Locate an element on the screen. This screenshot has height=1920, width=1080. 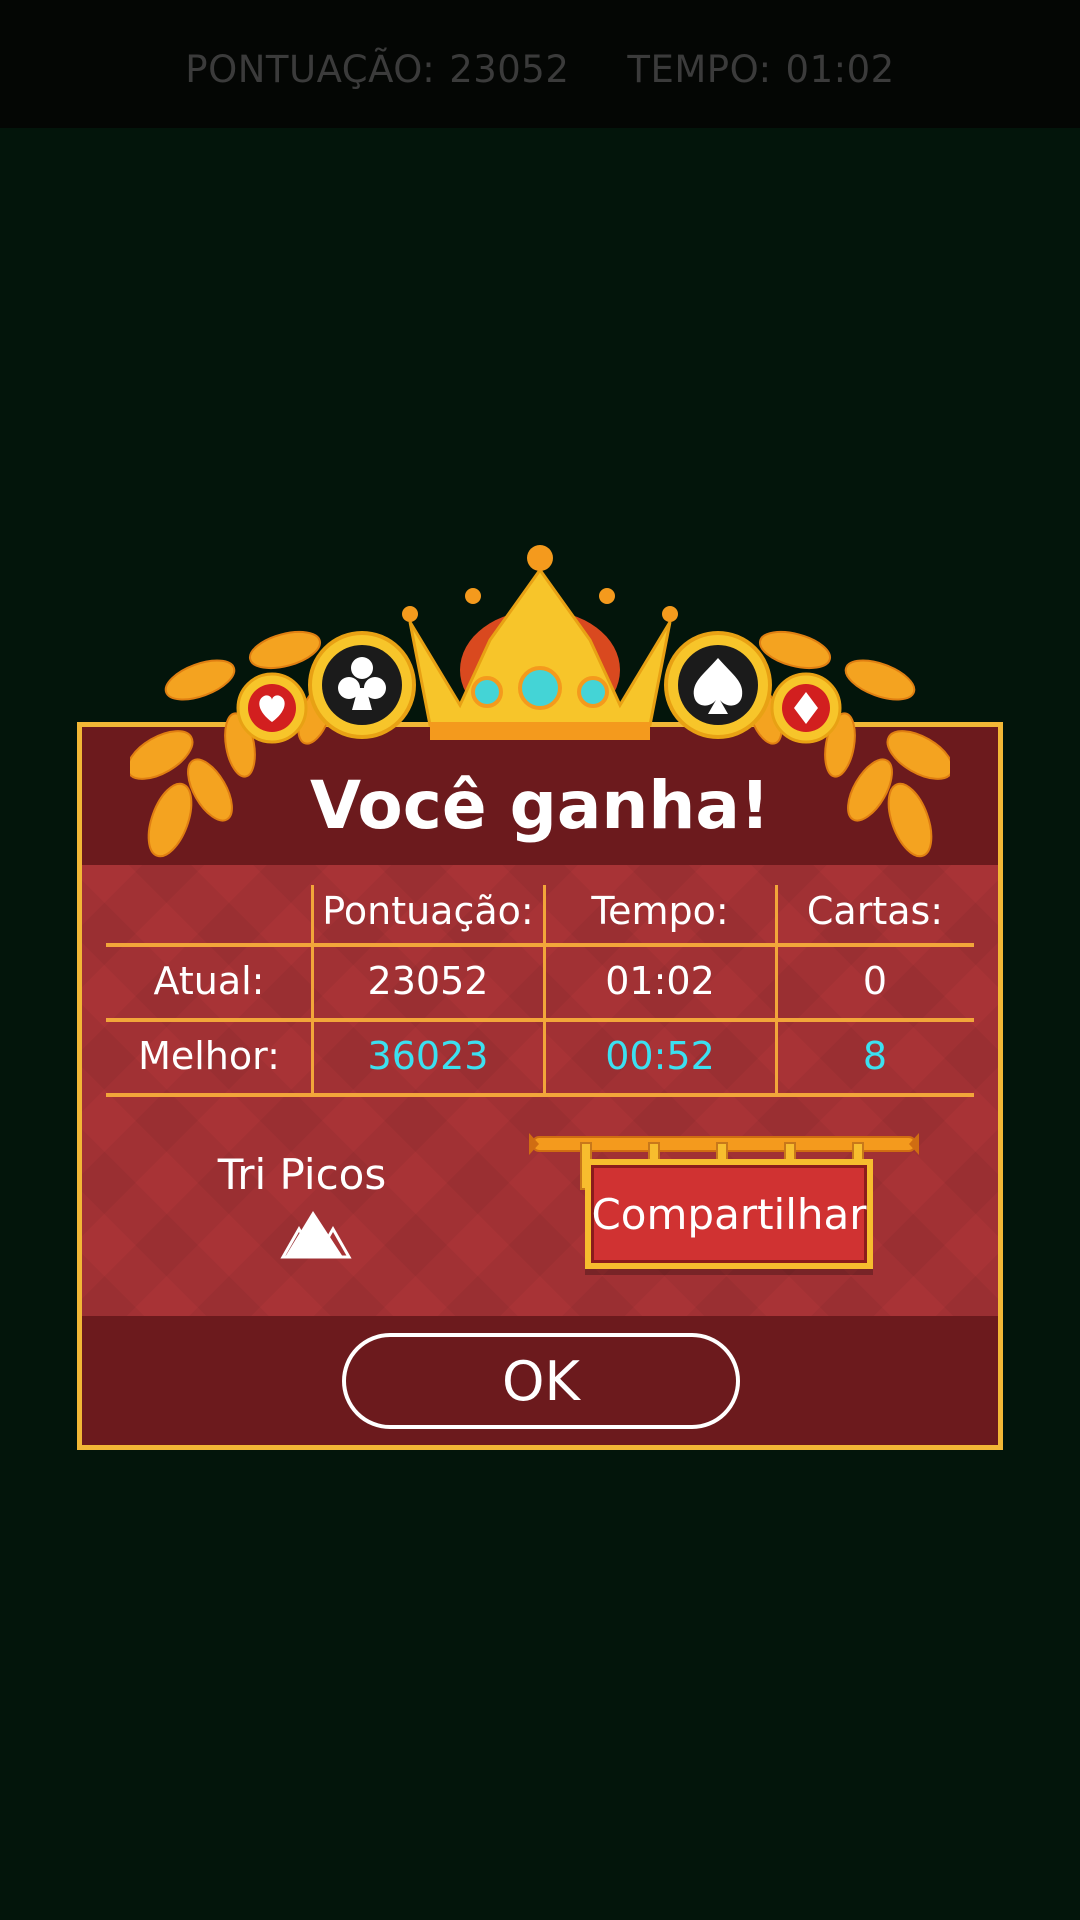
best-score: 36023 is located at coordinates (428, 1055).